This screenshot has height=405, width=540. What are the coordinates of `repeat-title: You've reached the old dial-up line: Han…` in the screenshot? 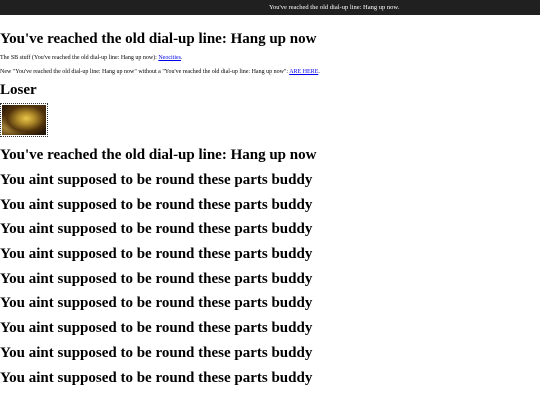 It's located at (158, 155).